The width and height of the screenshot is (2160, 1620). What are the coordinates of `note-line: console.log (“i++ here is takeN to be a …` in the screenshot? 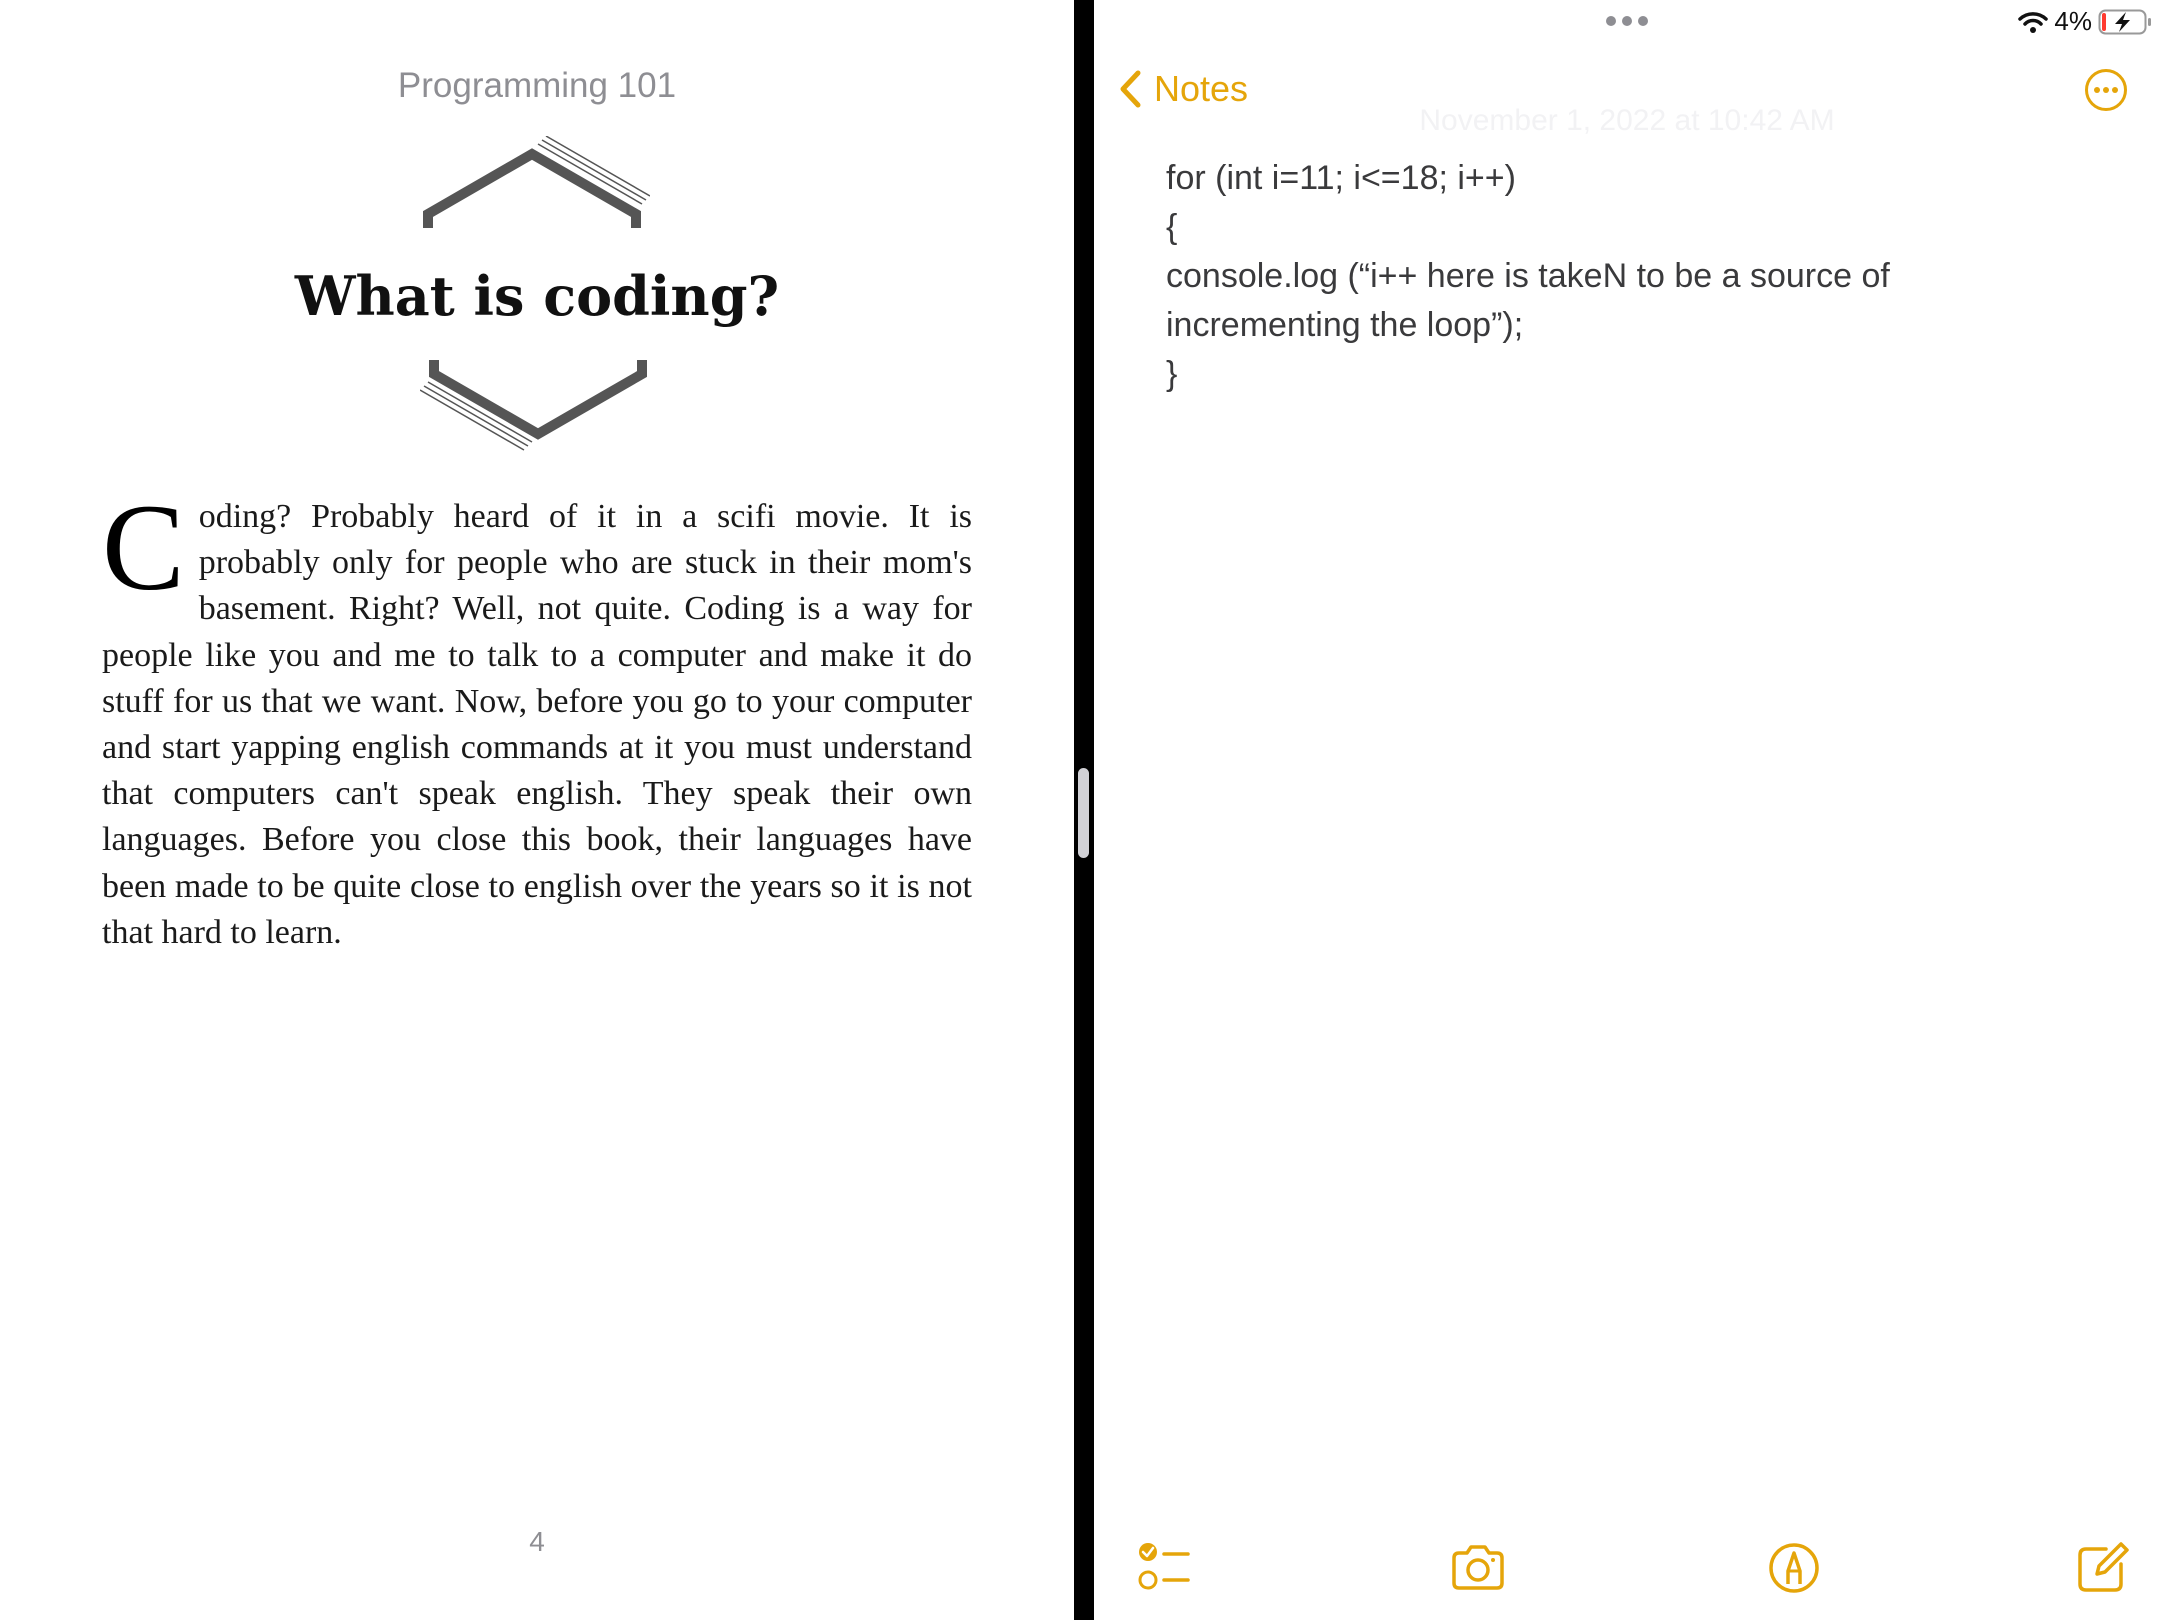 It's located at (1528, 276).